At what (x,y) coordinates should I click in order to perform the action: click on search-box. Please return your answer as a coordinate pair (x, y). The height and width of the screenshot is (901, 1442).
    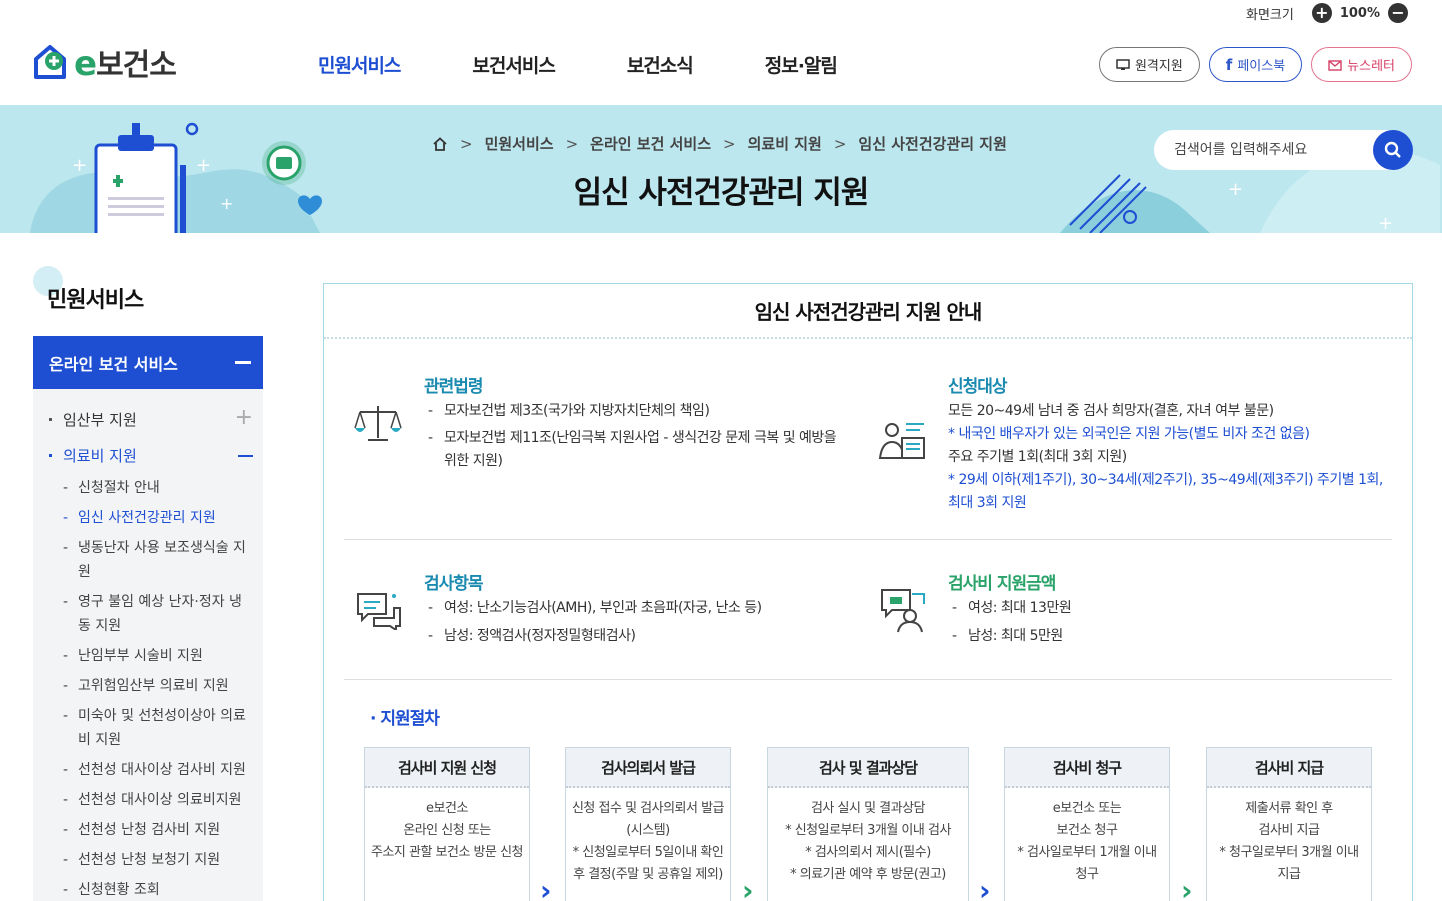
    Looking at the image, I should click on (1283, 150).